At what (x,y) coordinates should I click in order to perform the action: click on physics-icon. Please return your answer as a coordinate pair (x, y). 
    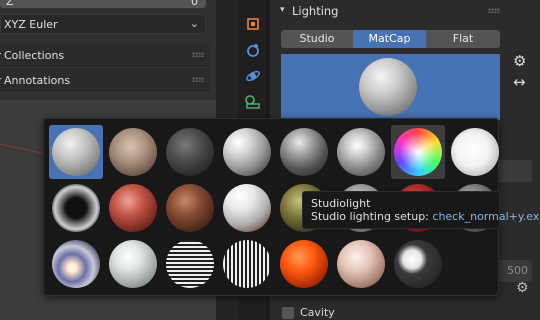
    Looking at the image, I should click on (253, 76).